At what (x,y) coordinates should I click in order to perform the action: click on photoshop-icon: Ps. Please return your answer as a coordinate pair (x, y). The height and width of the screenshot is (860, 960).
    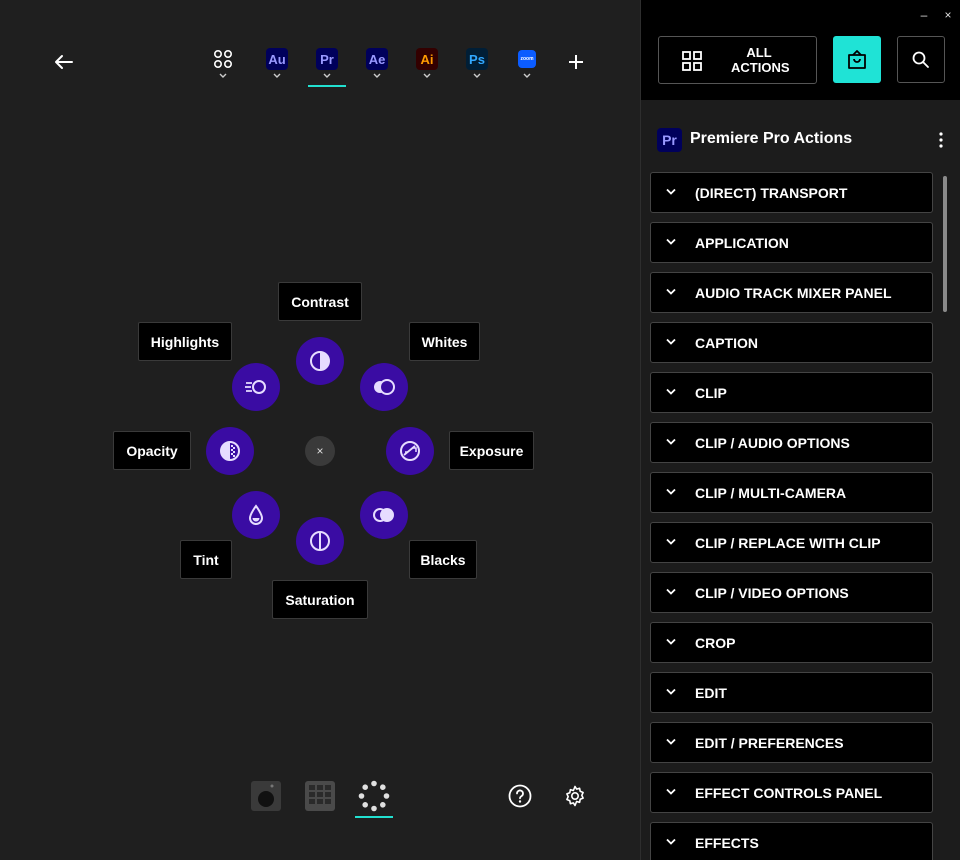
    Looking at the image, I should click on (477, 59).